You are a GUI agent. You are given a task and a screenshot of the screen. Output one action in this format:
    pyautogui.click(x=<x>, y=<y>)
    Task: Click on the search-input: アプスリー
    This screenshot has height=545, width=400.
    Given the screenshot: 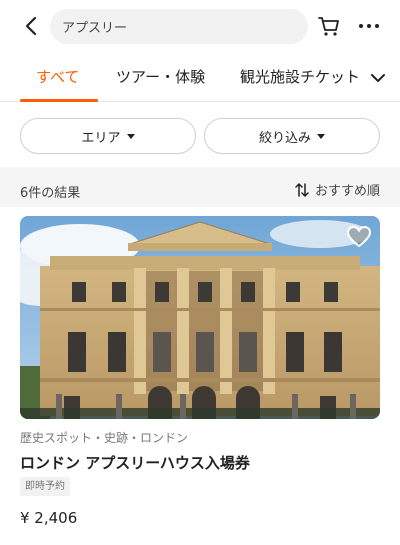 What is the action you would take?
    pyautogui.click(x=179, y=26)
    